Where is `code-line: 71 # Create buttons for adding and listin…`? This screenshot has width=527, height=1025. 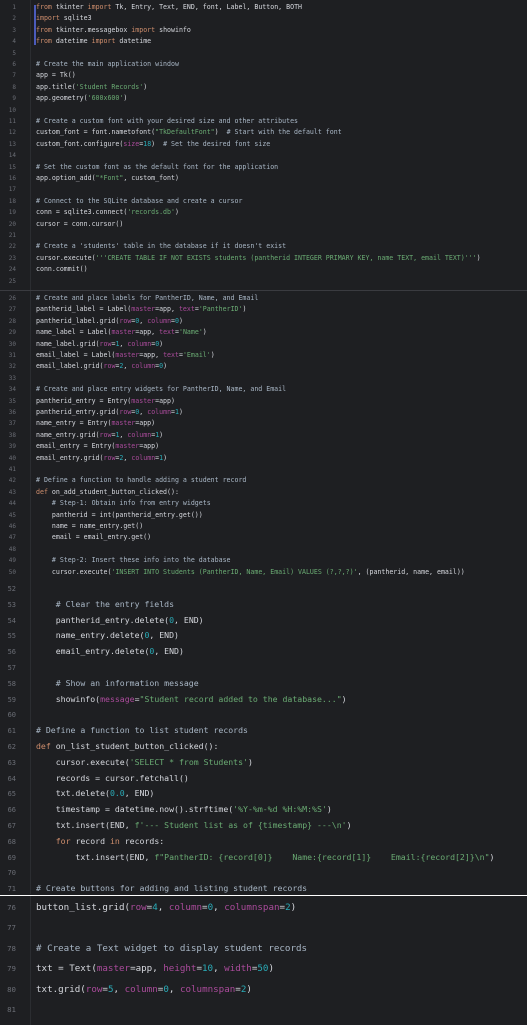
code-line: 71 # Create buttons for adding and listin… is located at coordinates (263, 887).